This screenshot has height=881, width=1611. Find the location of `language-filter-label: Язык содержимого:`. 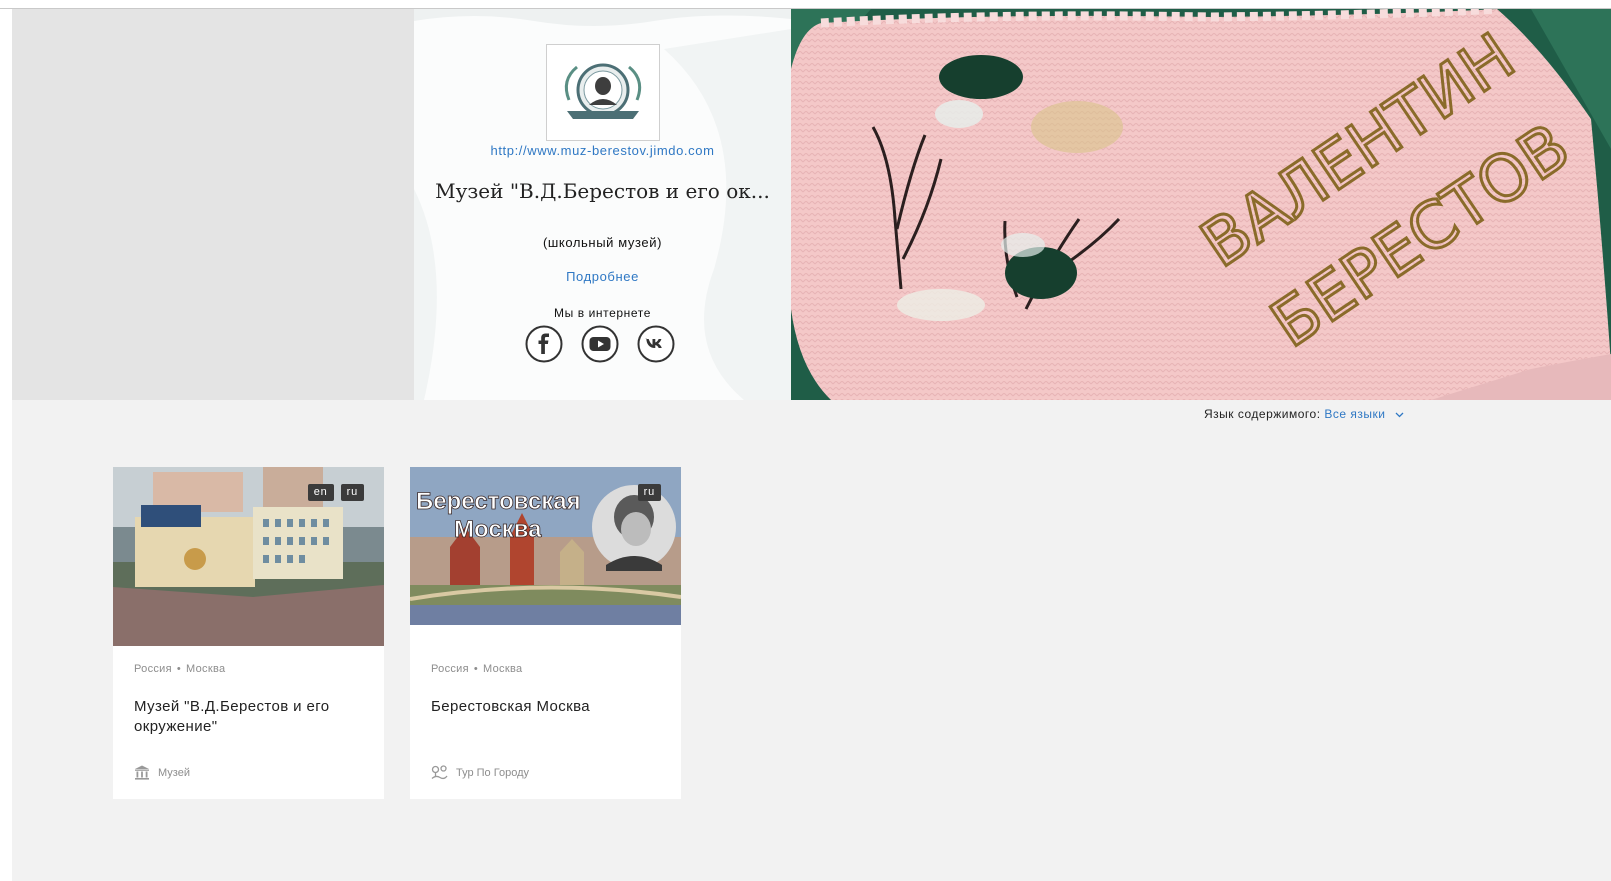

language-filter-label: Язык содержимого: is located at coordinates (1262, 414).